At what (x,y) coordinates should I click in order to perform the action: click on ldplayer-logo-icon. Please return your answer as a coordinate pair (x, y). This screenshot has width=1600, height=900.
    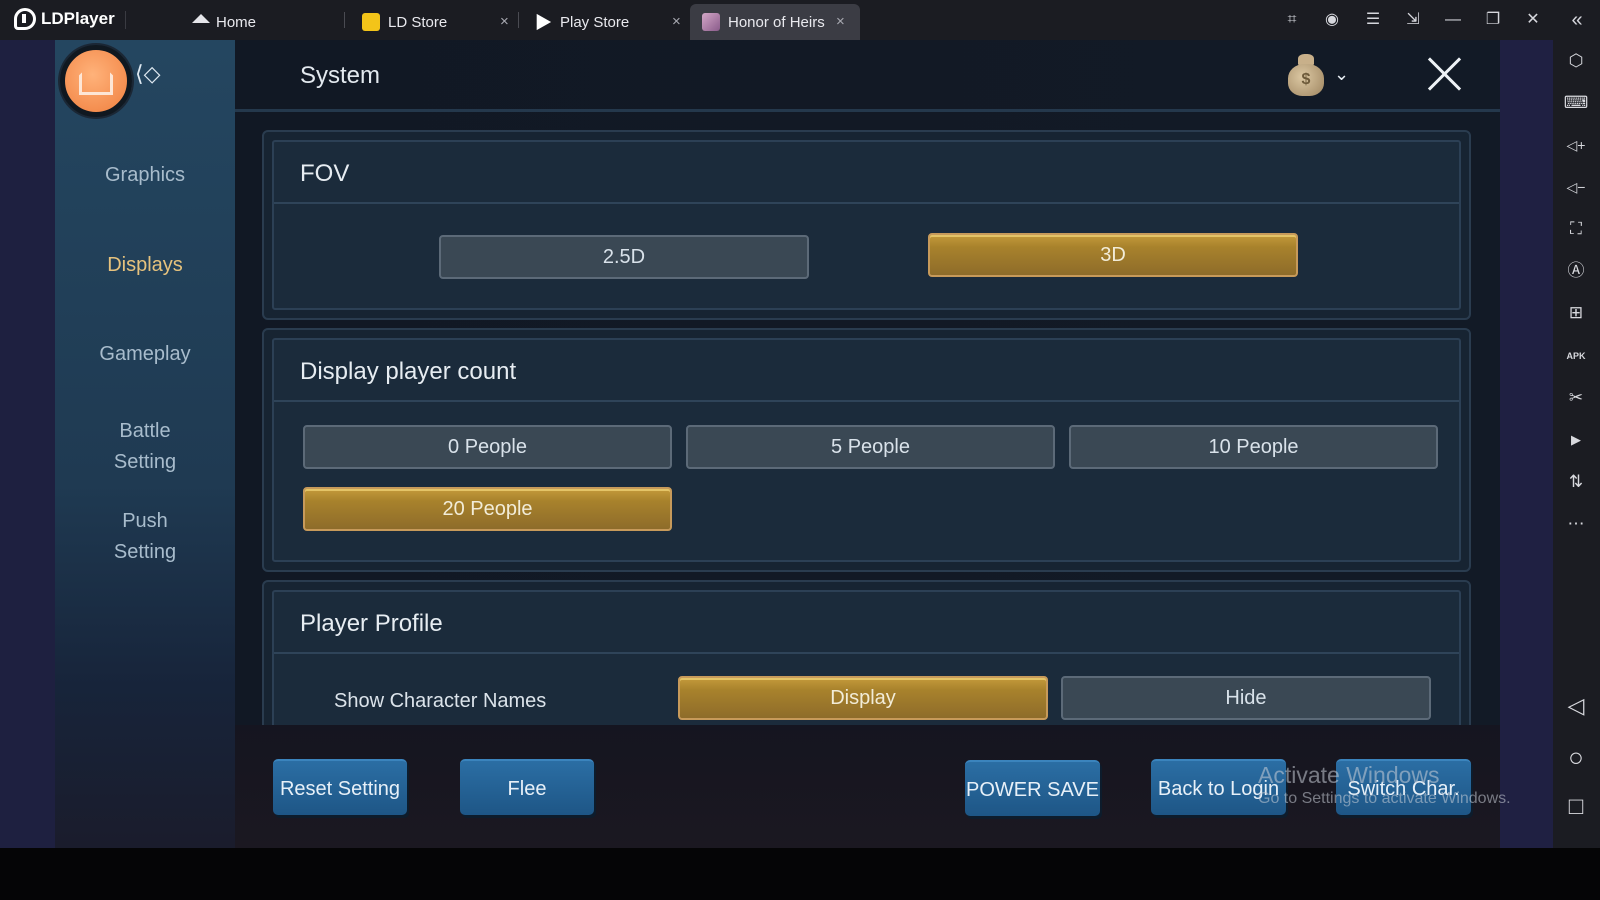
    Looking at the image, I should click on (25, 19).